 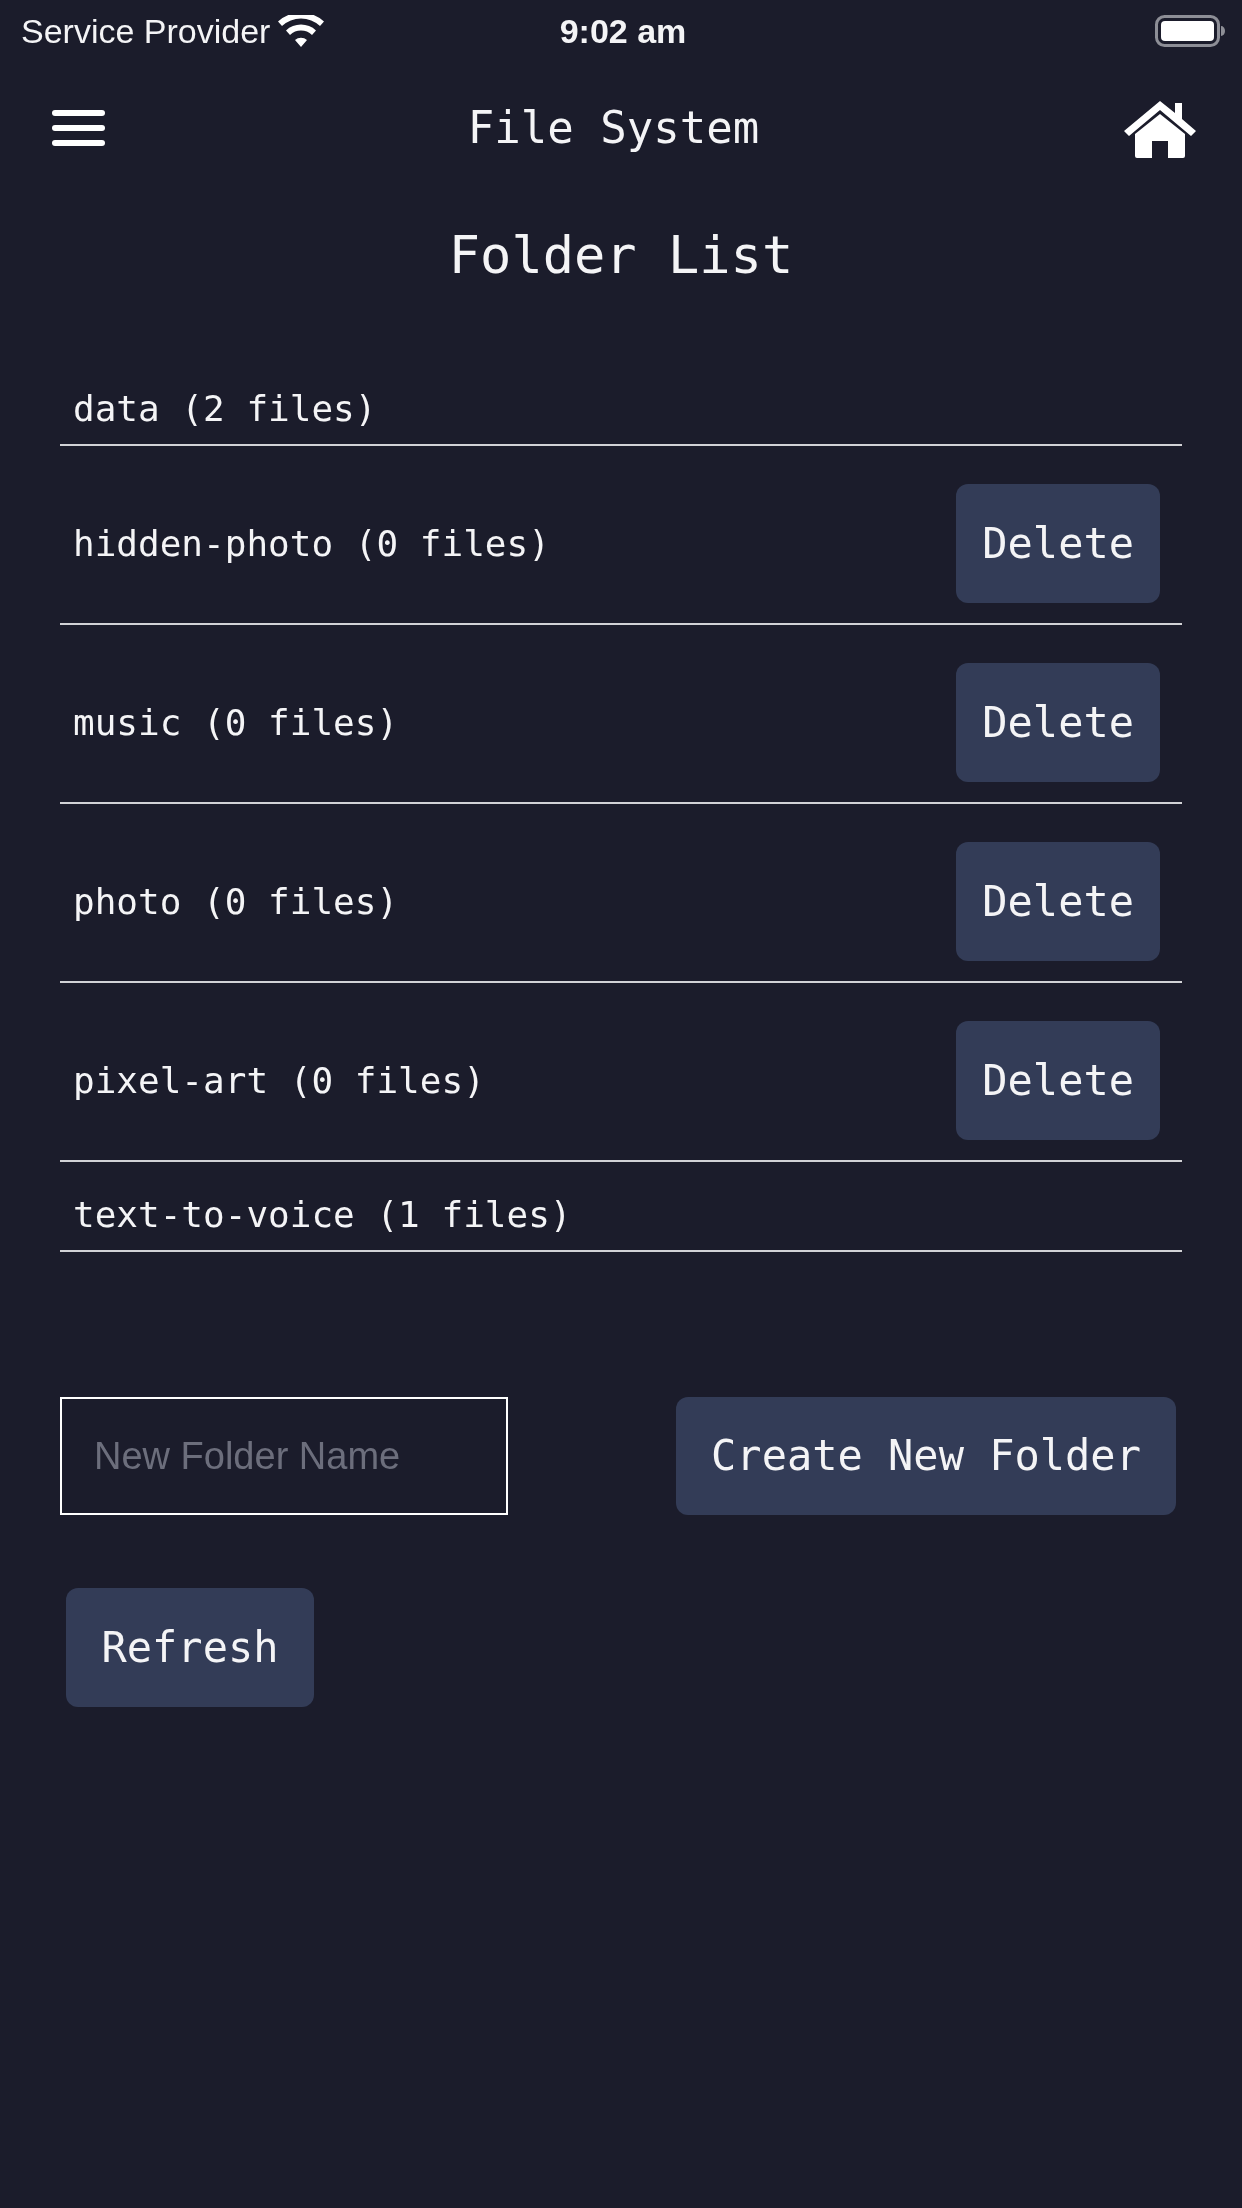 What do you see at coordinates (1160, 128) in the screenshot?
I see `home-icon` at bounding box center [1160, 128].